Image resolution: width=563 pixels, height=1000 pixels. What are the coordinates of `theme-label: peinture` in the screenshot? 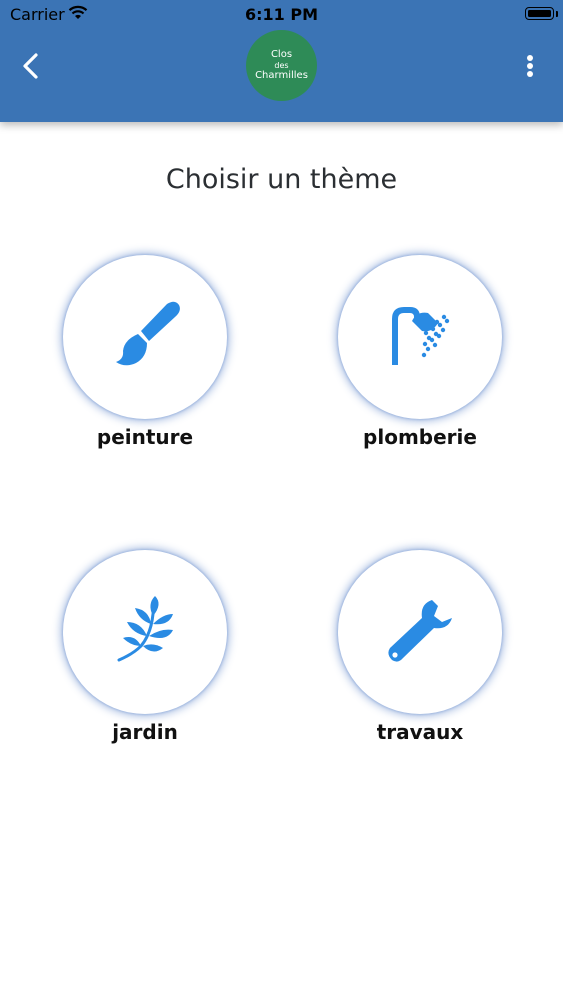 It's located at (145, 437).